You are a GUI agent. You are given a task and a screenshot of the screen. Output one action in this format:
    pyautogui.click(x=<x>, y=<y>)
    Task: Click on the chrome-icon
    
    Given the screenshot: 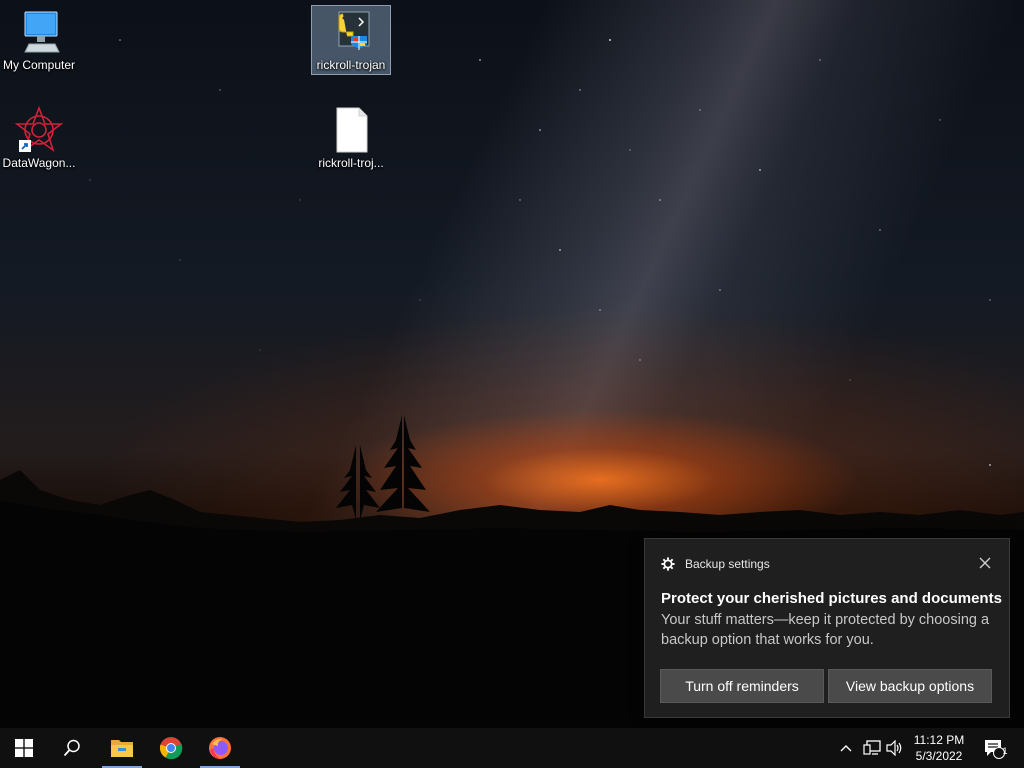 What is the action you would take?
    pyautogui.click(x=171, y=748)
    